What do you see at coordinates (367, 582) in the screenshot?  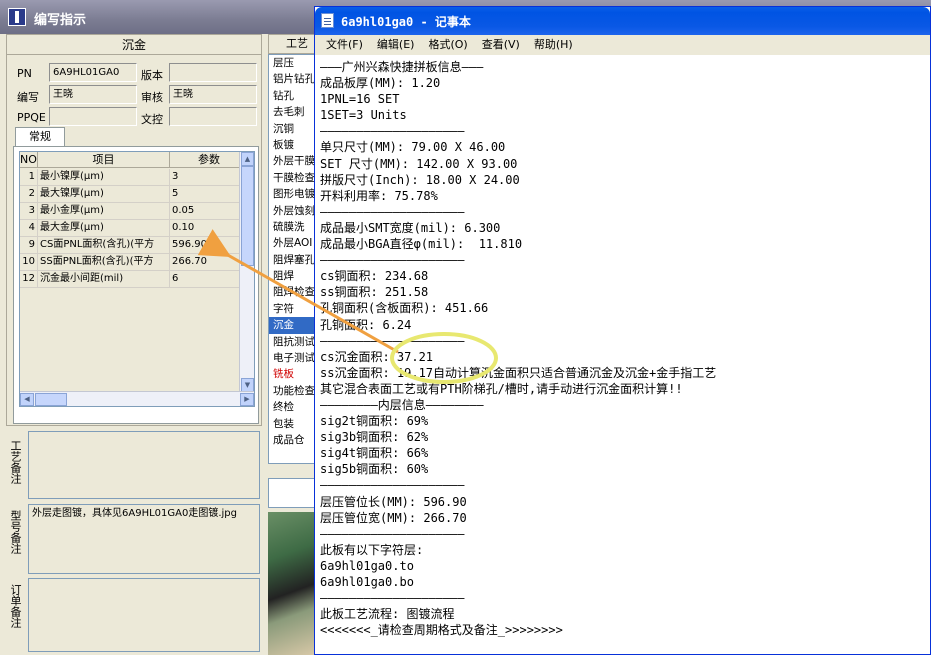 I see `notepad-line: 6a9hl01ga0.bo` at bounding box center [367, 582].